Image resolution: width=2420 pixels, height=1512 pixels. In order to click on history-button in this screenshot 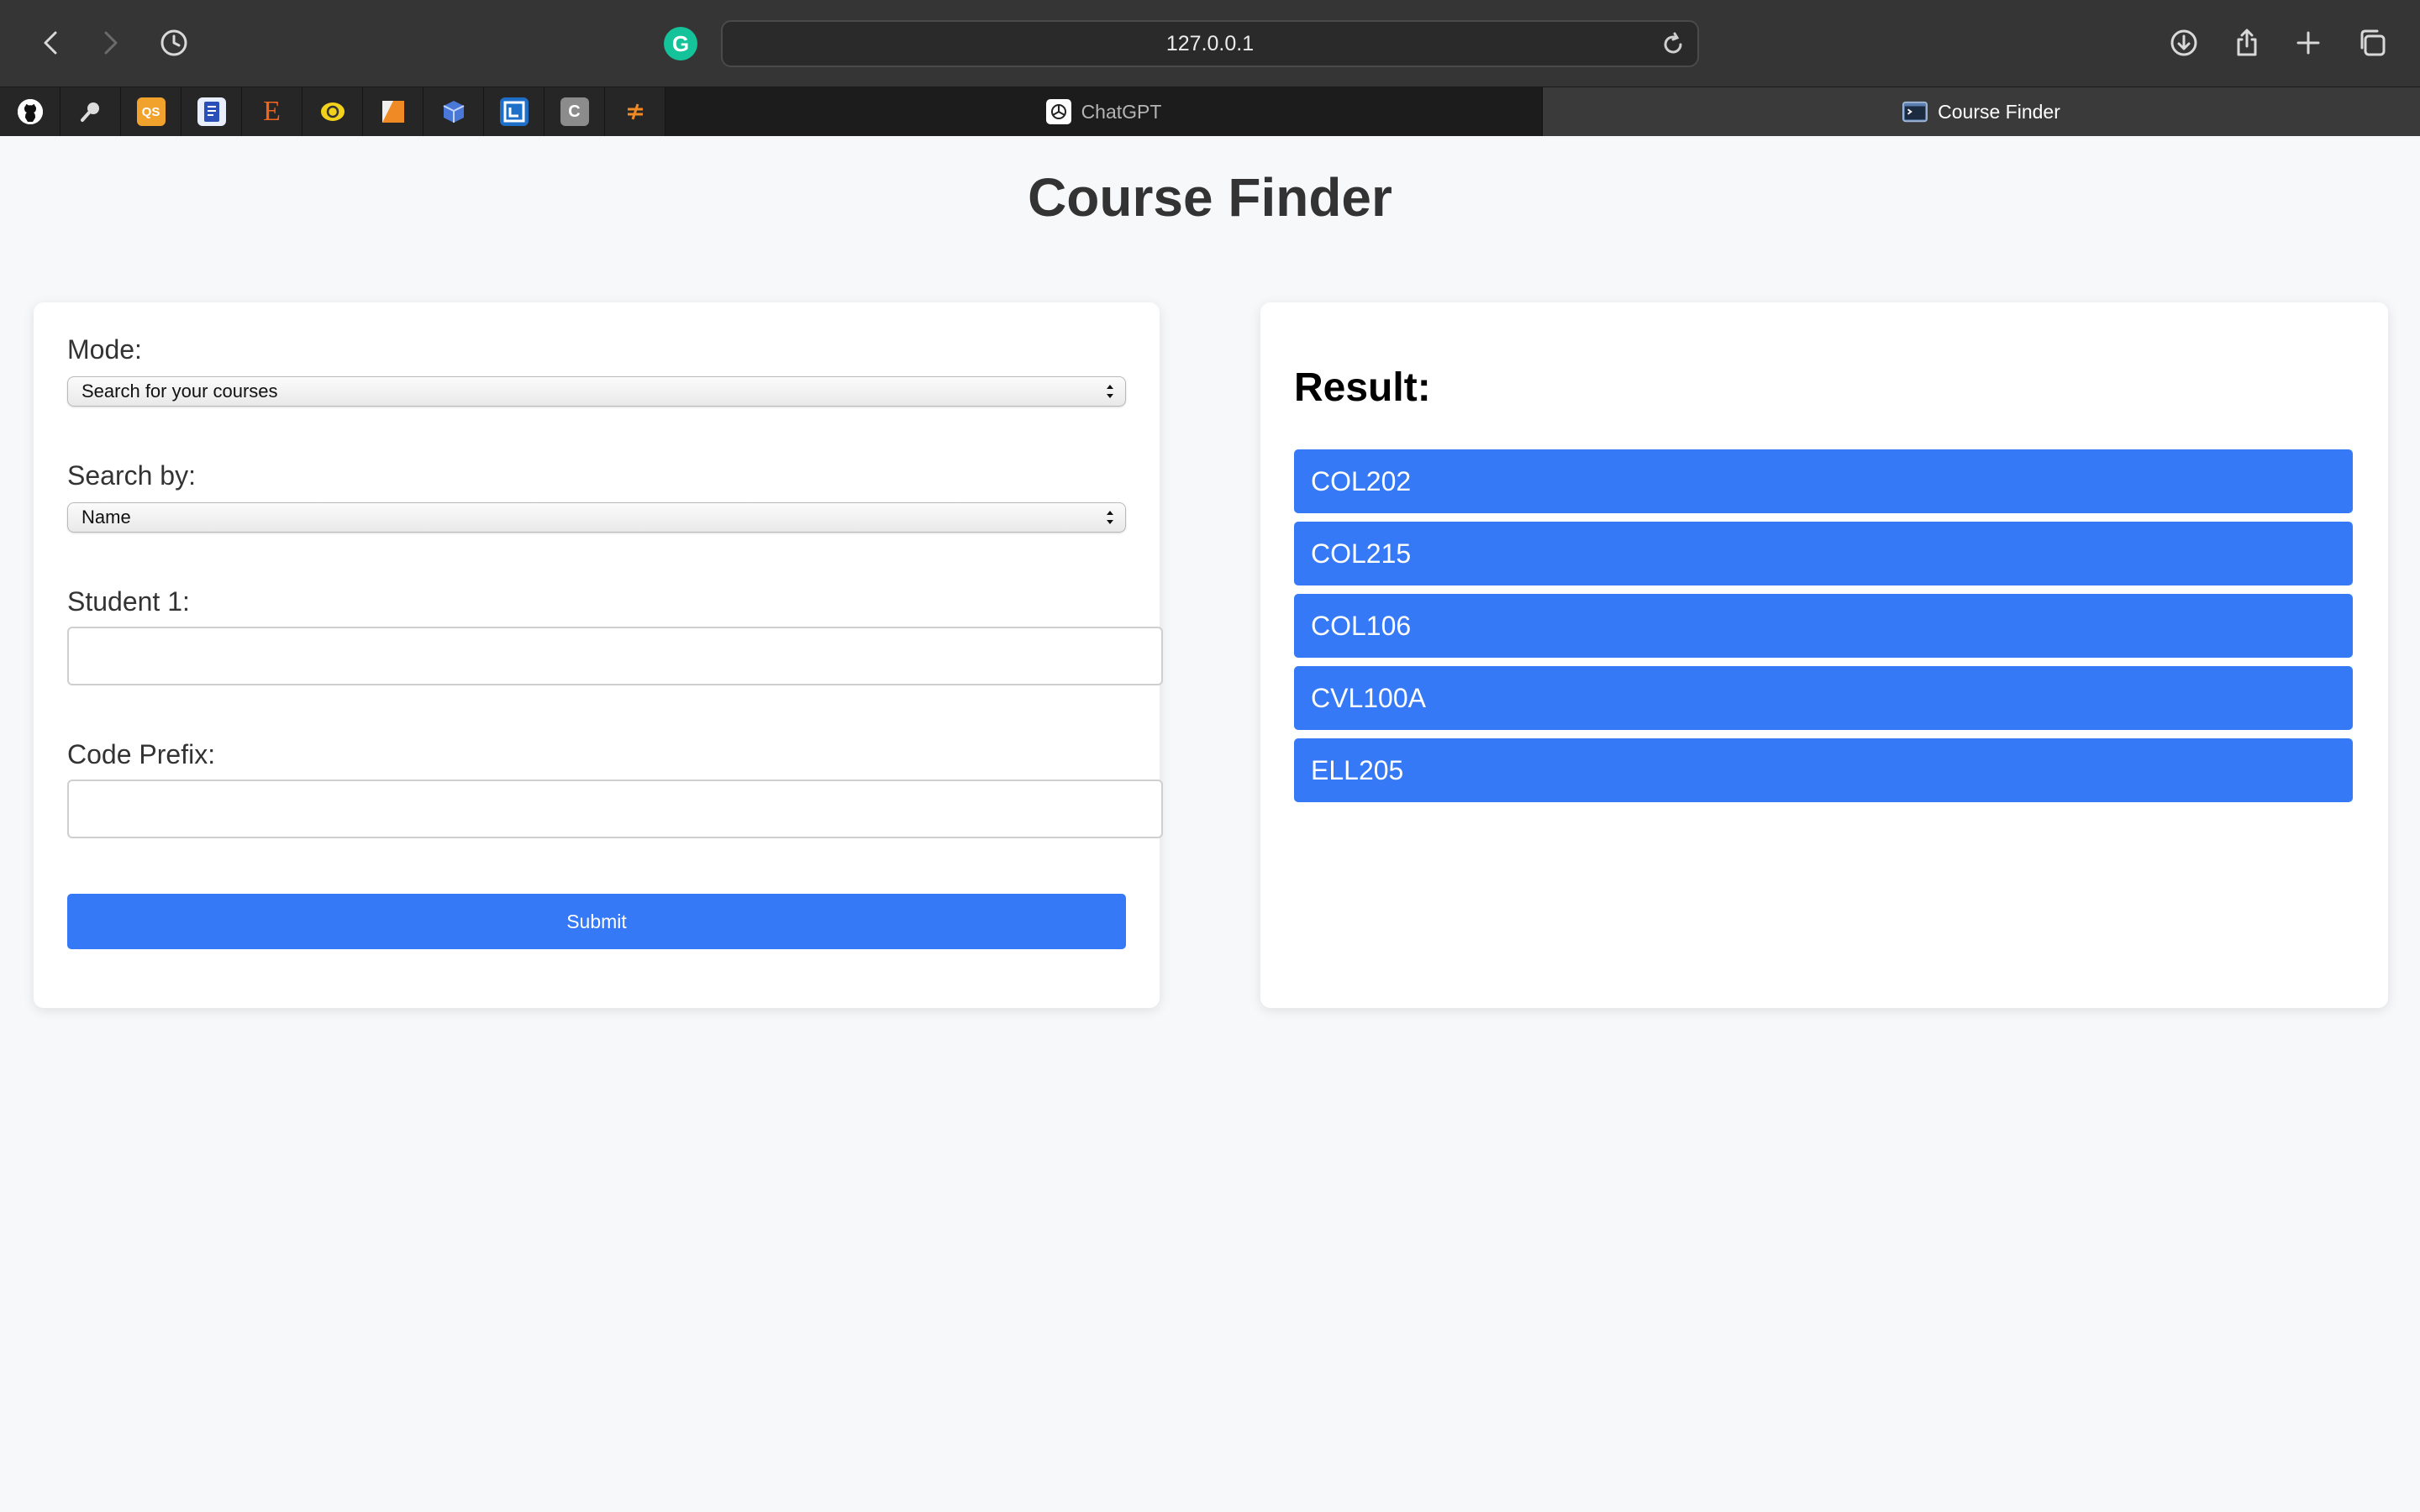, I will do `click(174, 43)`.